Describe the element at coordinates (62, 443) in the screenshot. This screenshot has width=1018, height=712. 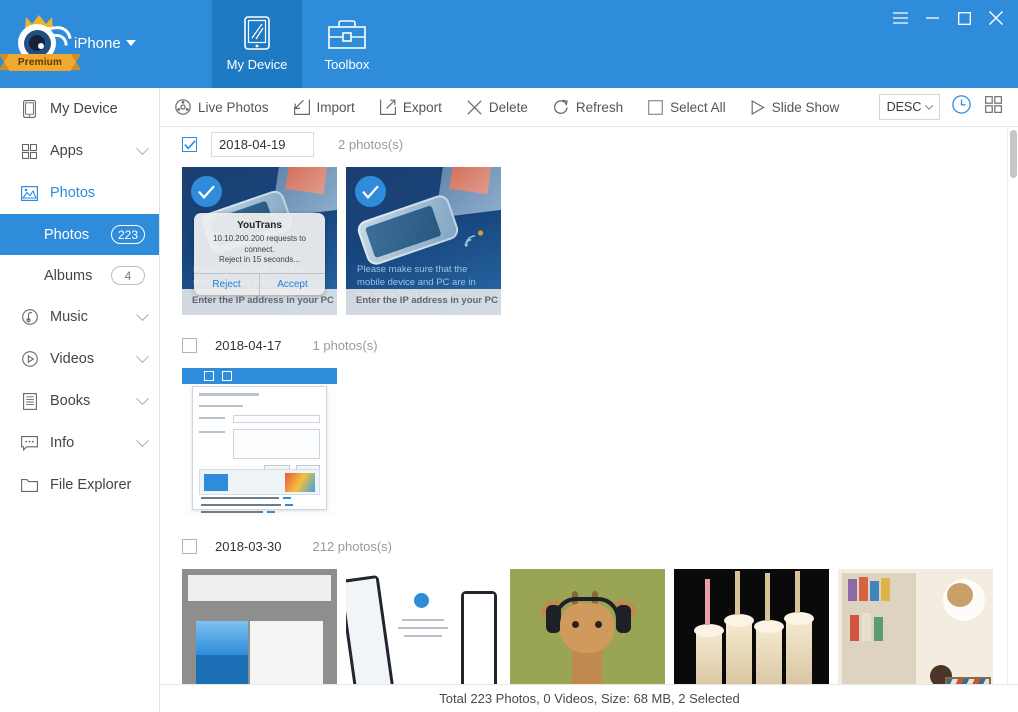
I see `sidebar-item-label: Info` at that location.